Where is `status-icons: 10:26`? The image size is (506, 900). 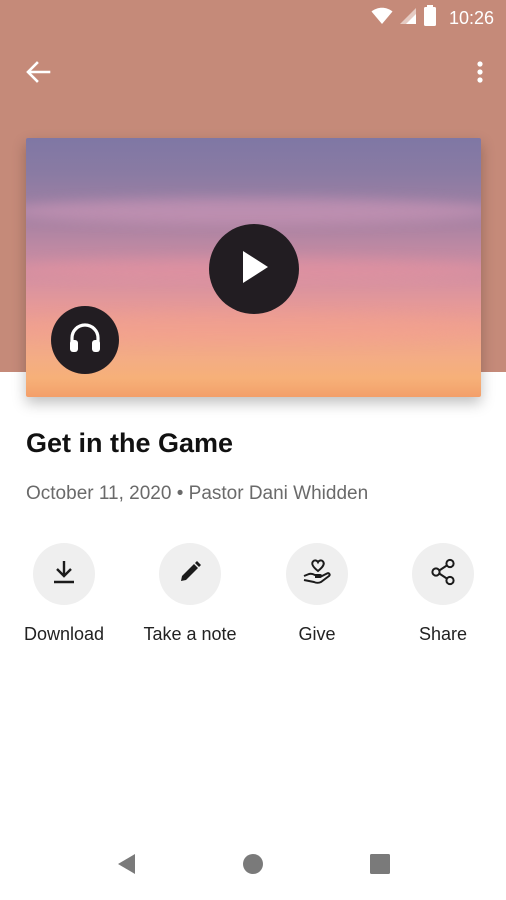
status-icons: 10:26 is located at coordinates (432, 18).